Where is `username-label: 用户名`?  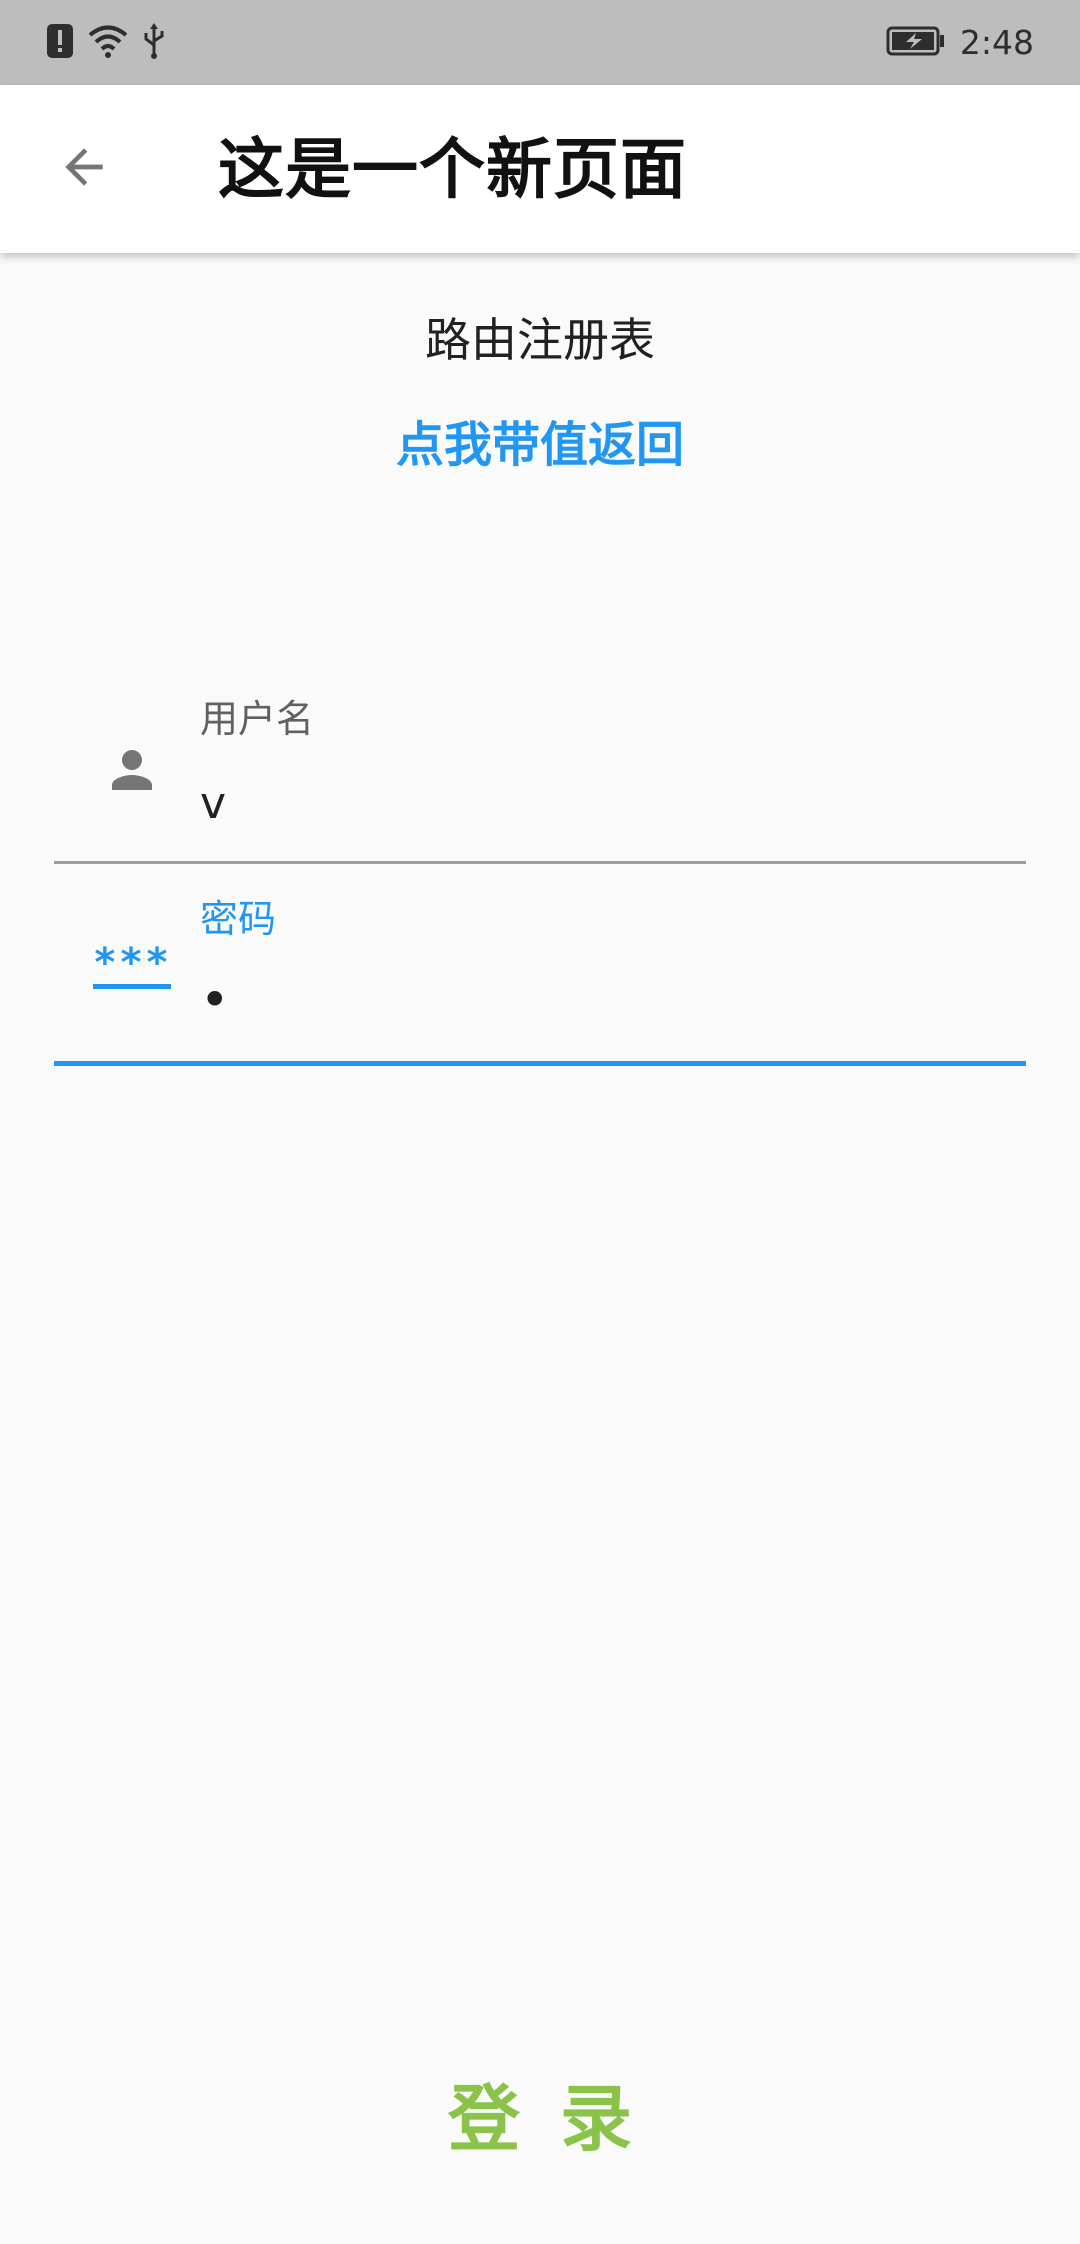
username-label: 用户名 is located at coordinates (257, 719).